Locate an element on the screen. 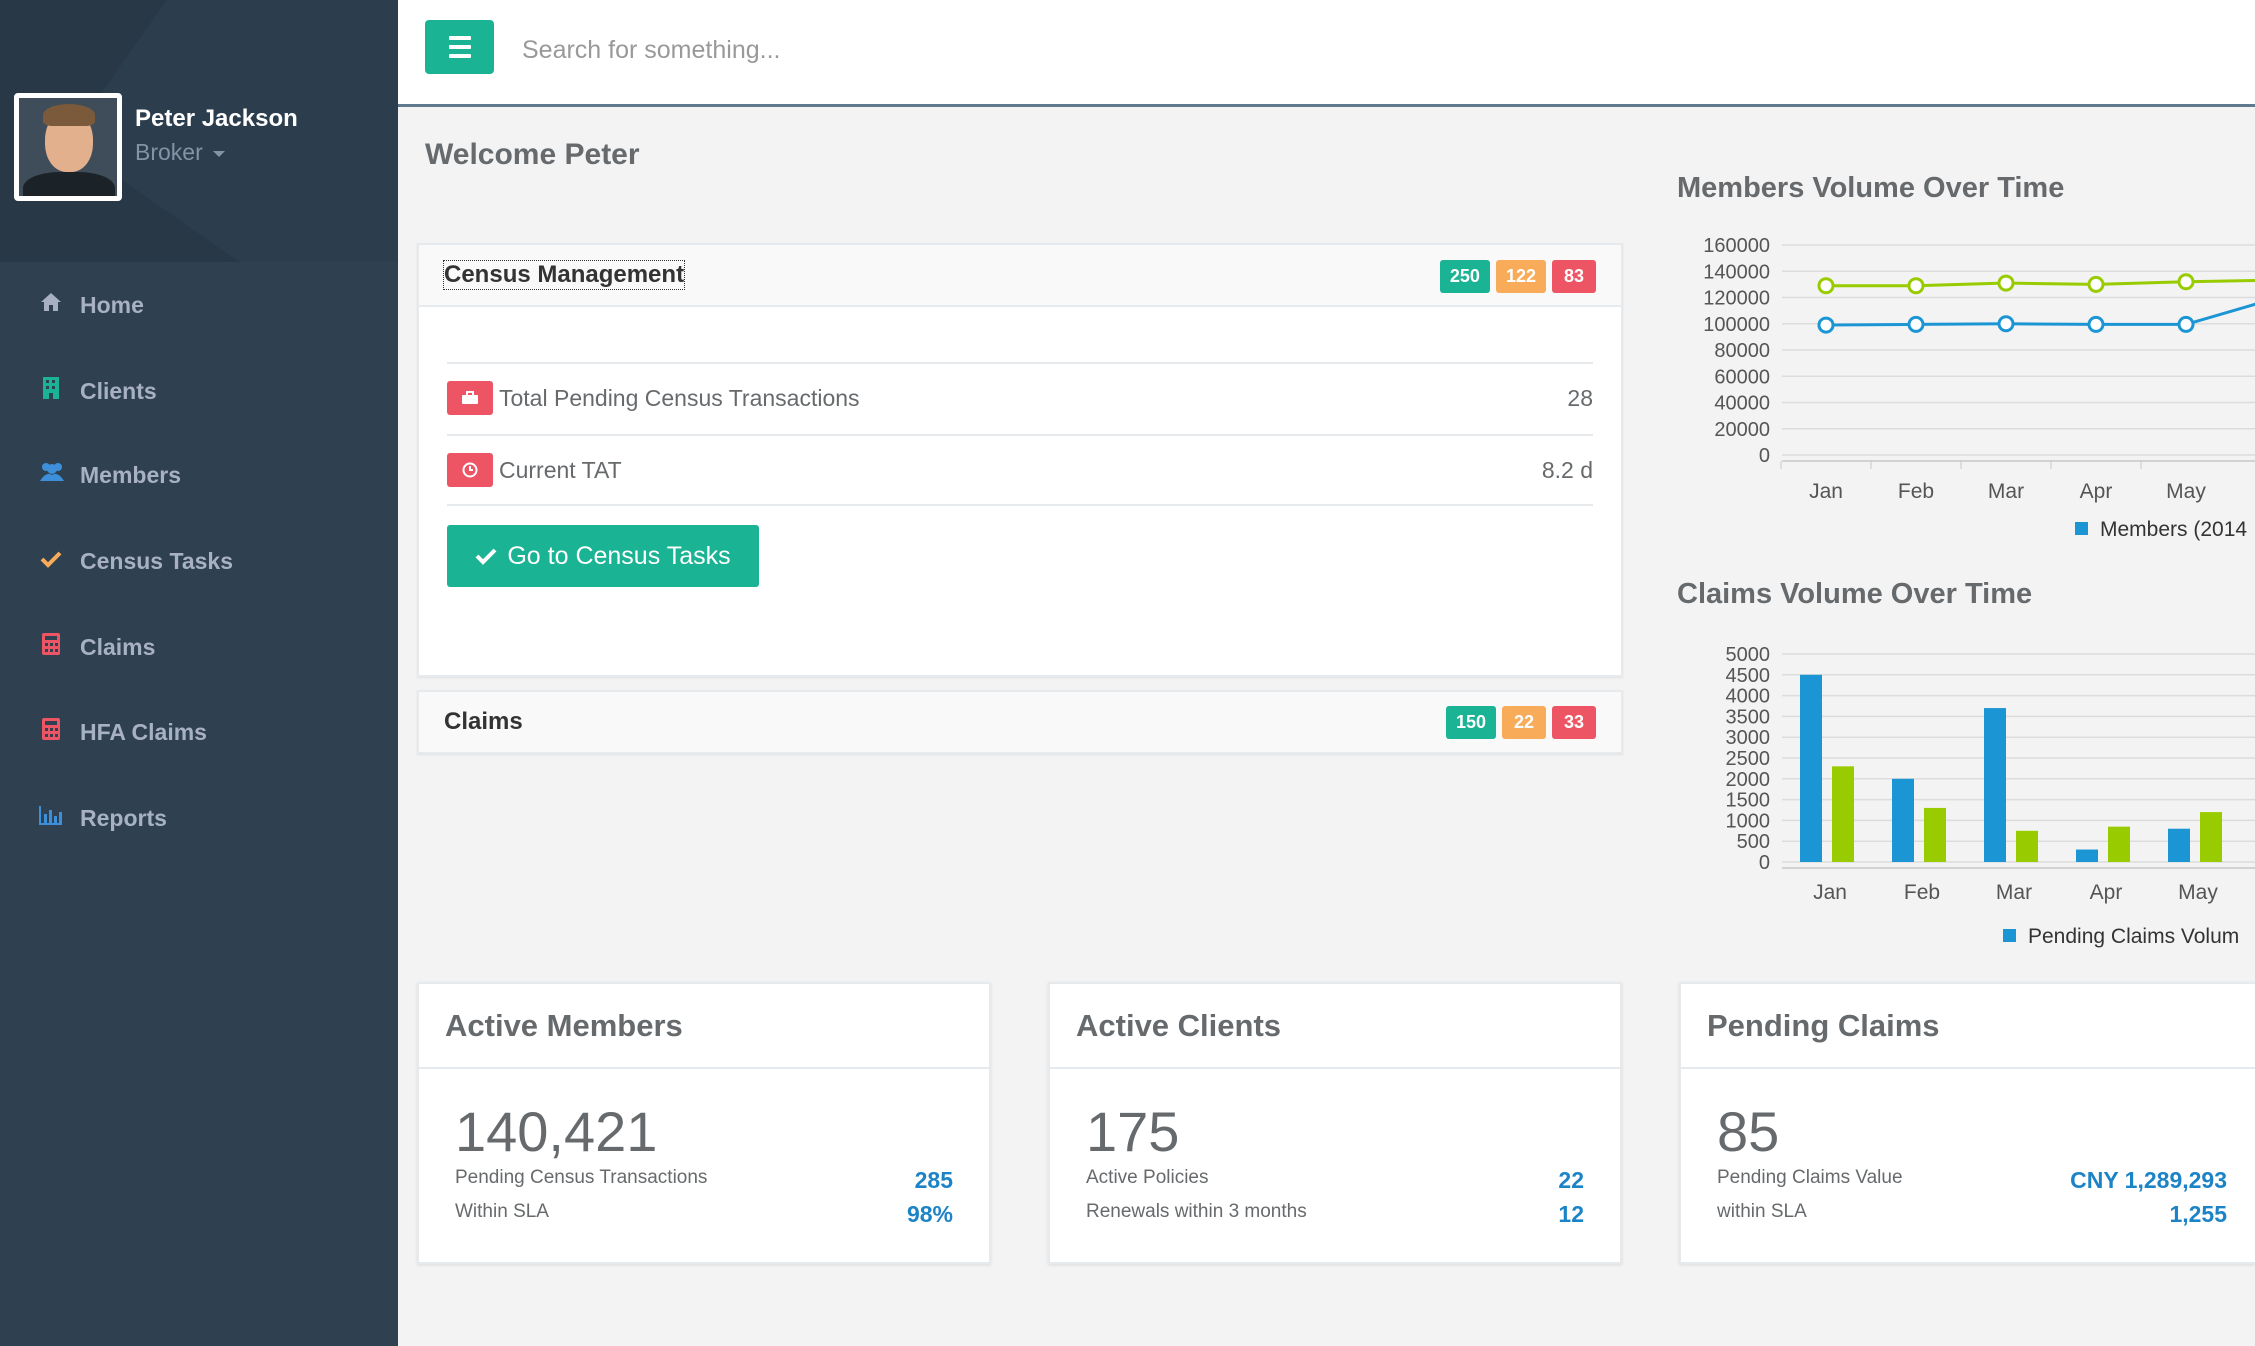 The height and width of the screenshot is (1346, 2255). profile-role-dropdown: Broker is located at coordinates (180, 152).